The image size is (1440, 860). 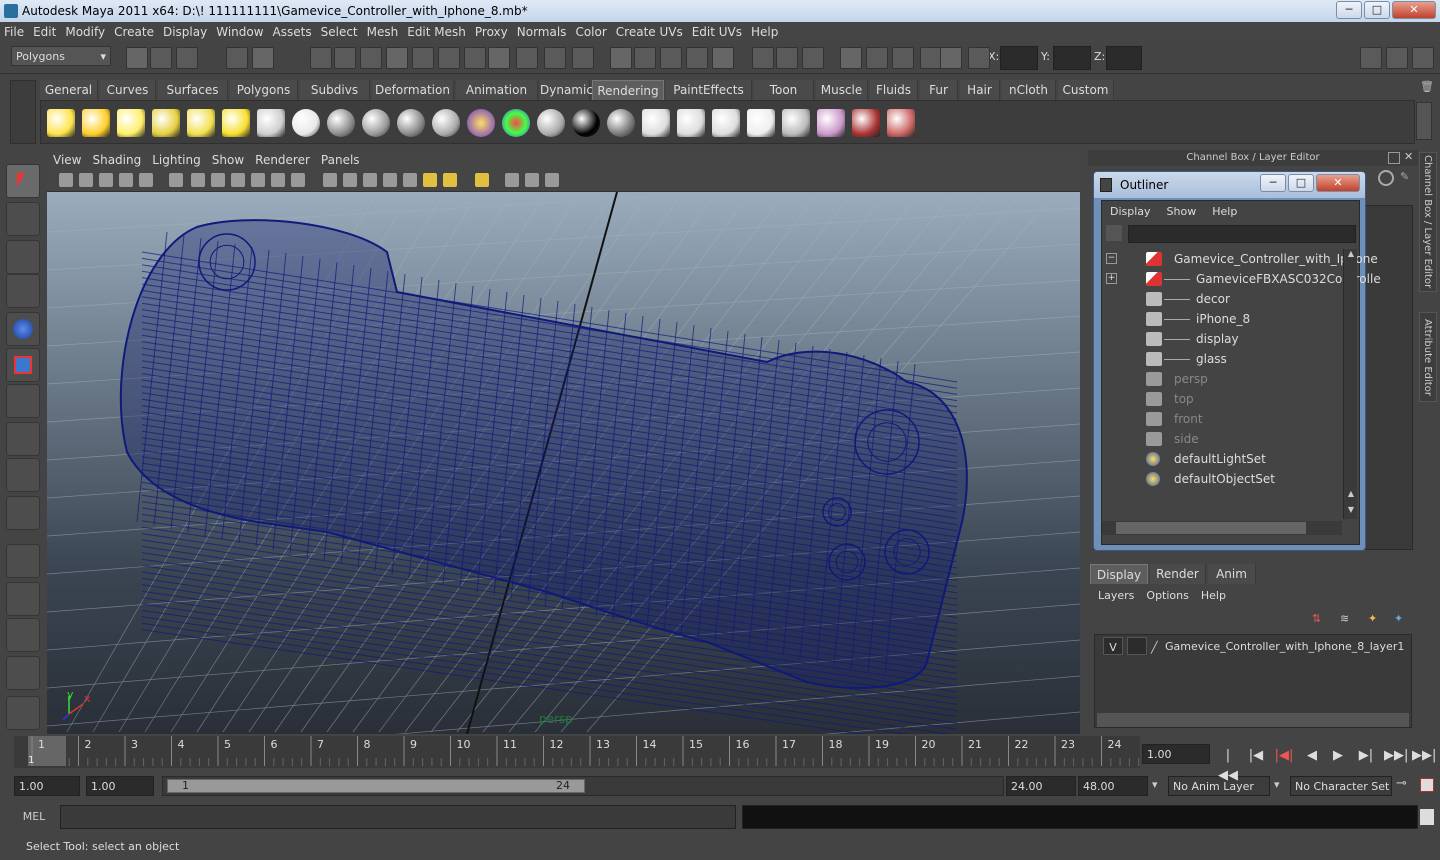 I want to click on outliner-title-bar: Outliner ─ □ ✕, so click(x=1229, y=185).